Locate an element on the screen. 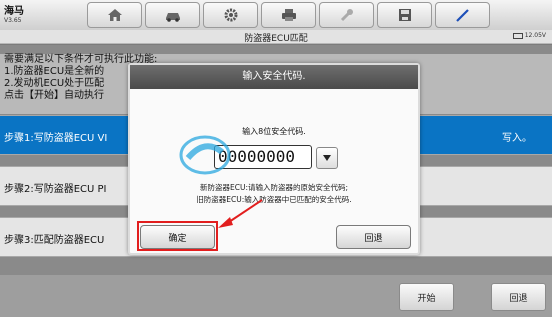 The height and width of the screenshot is (317, 552). note-new-ecu: 新防盗器ECU:请输入防盗器的原始安全代码; is located at coordinates (274, 187).